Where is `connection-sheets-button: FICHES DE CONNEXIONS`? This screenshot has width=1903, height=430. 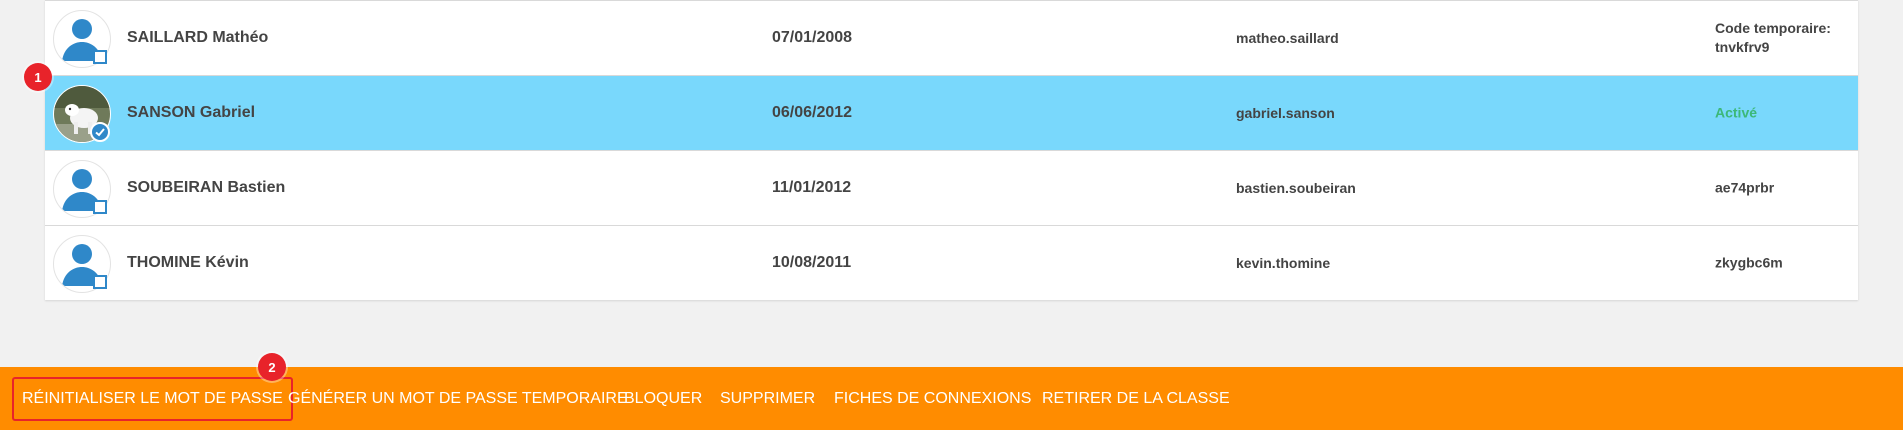
connection-sheets-button: FICHES DE CONNEXIONS is located at coordinates (932, 399).